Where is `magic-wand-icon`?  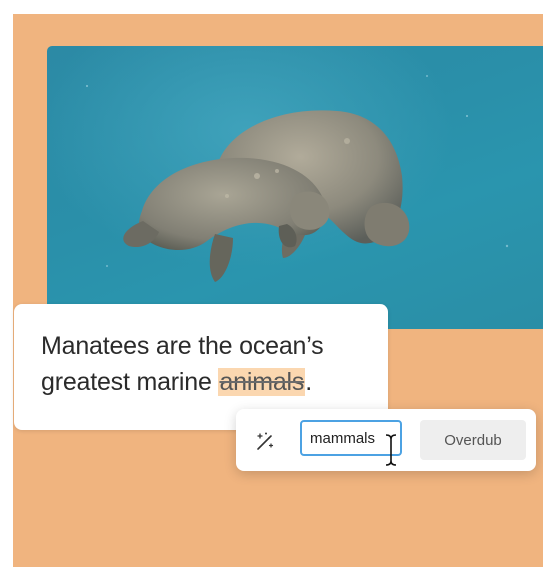 magic-wand-icon is located at coordinates (265, 441).